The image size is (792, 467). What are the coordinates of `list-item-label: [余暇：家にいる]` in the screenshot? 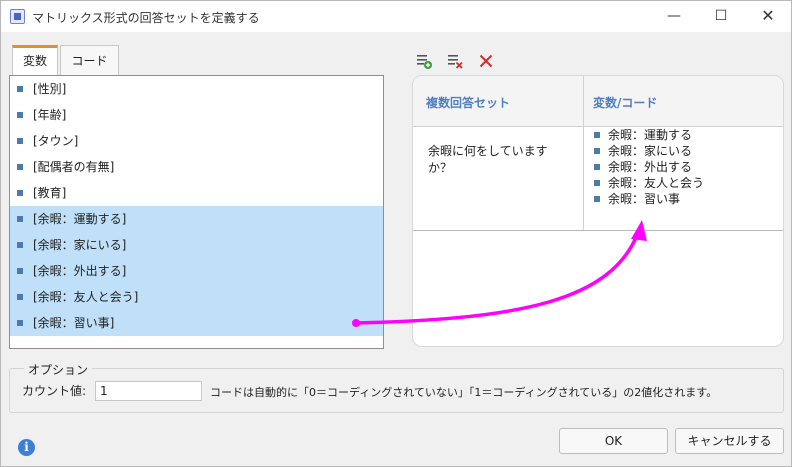 It's located at (80, 245).